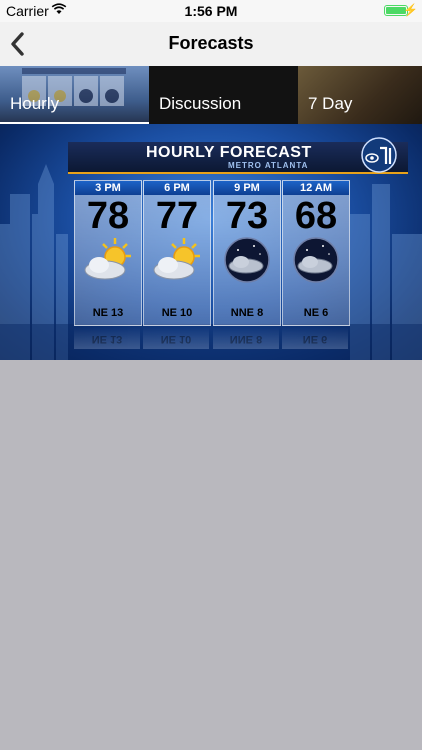  What do you see at coordinates (316, 313) in the screenshot?
I see `forecast-wind: NE 6` at bounding box center [316, 313].